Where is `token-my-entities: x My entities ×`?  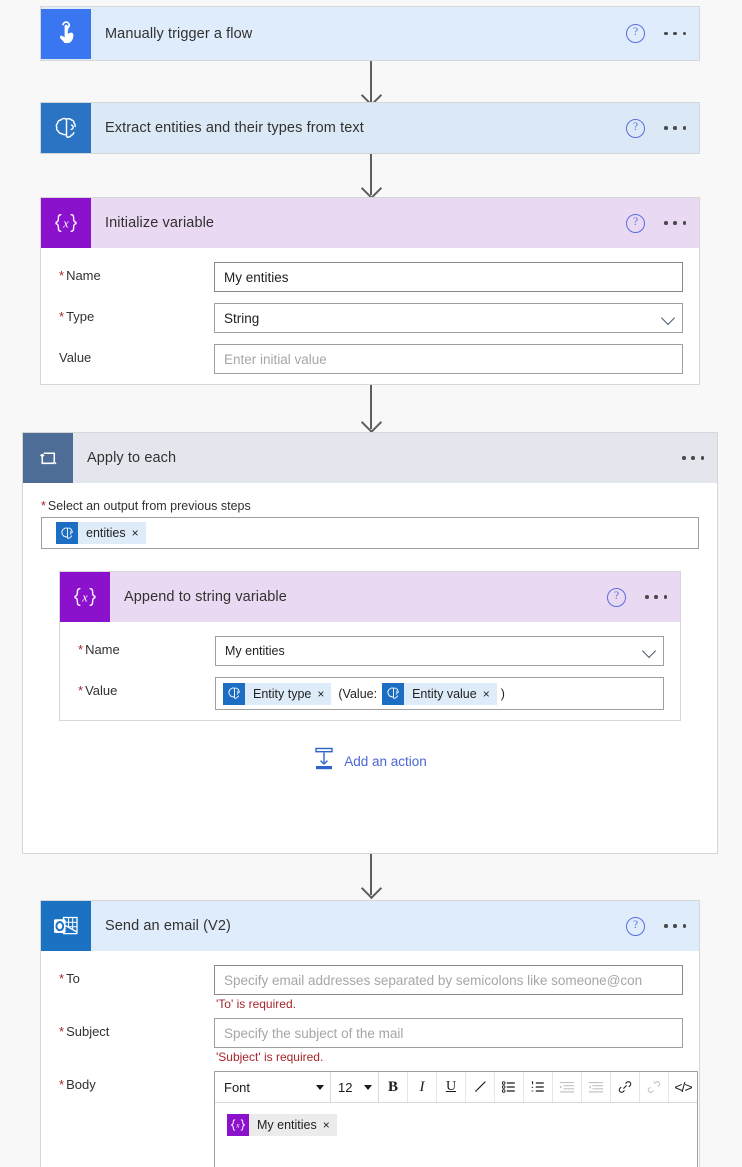
token-my-entities: x My entities × is located at coordinates (282, 1125).